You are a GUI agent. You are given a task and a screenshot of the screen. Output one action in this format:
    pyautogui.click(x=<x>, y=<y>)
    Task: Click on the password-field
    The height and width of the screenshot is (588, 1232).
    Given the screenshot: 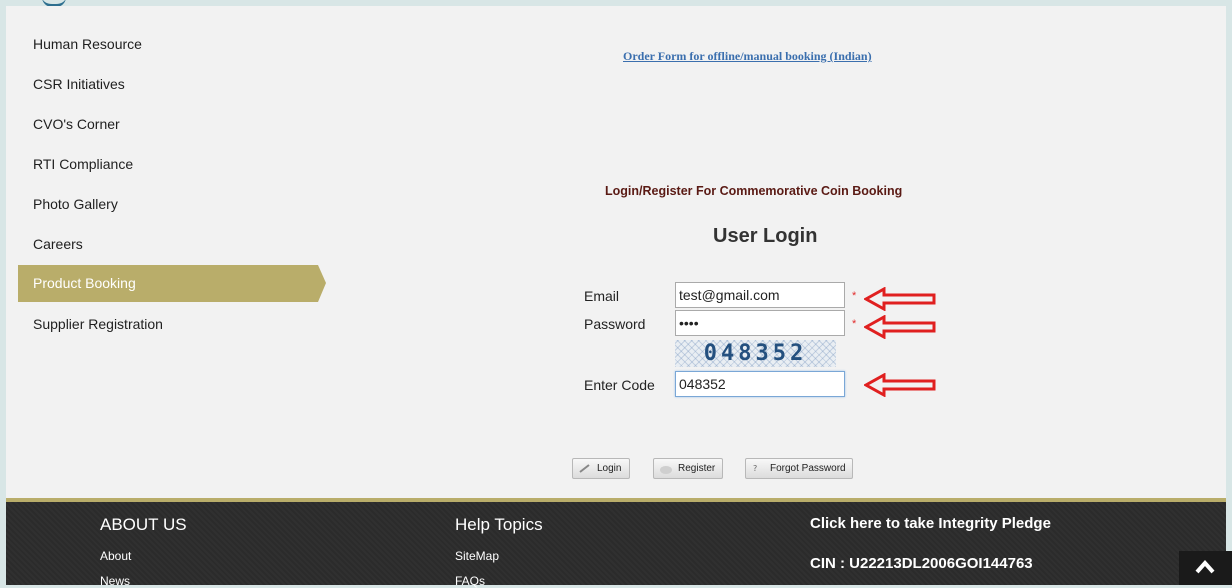 What is the action you would take?
    pyautogui.click(x=760, y=323)
    